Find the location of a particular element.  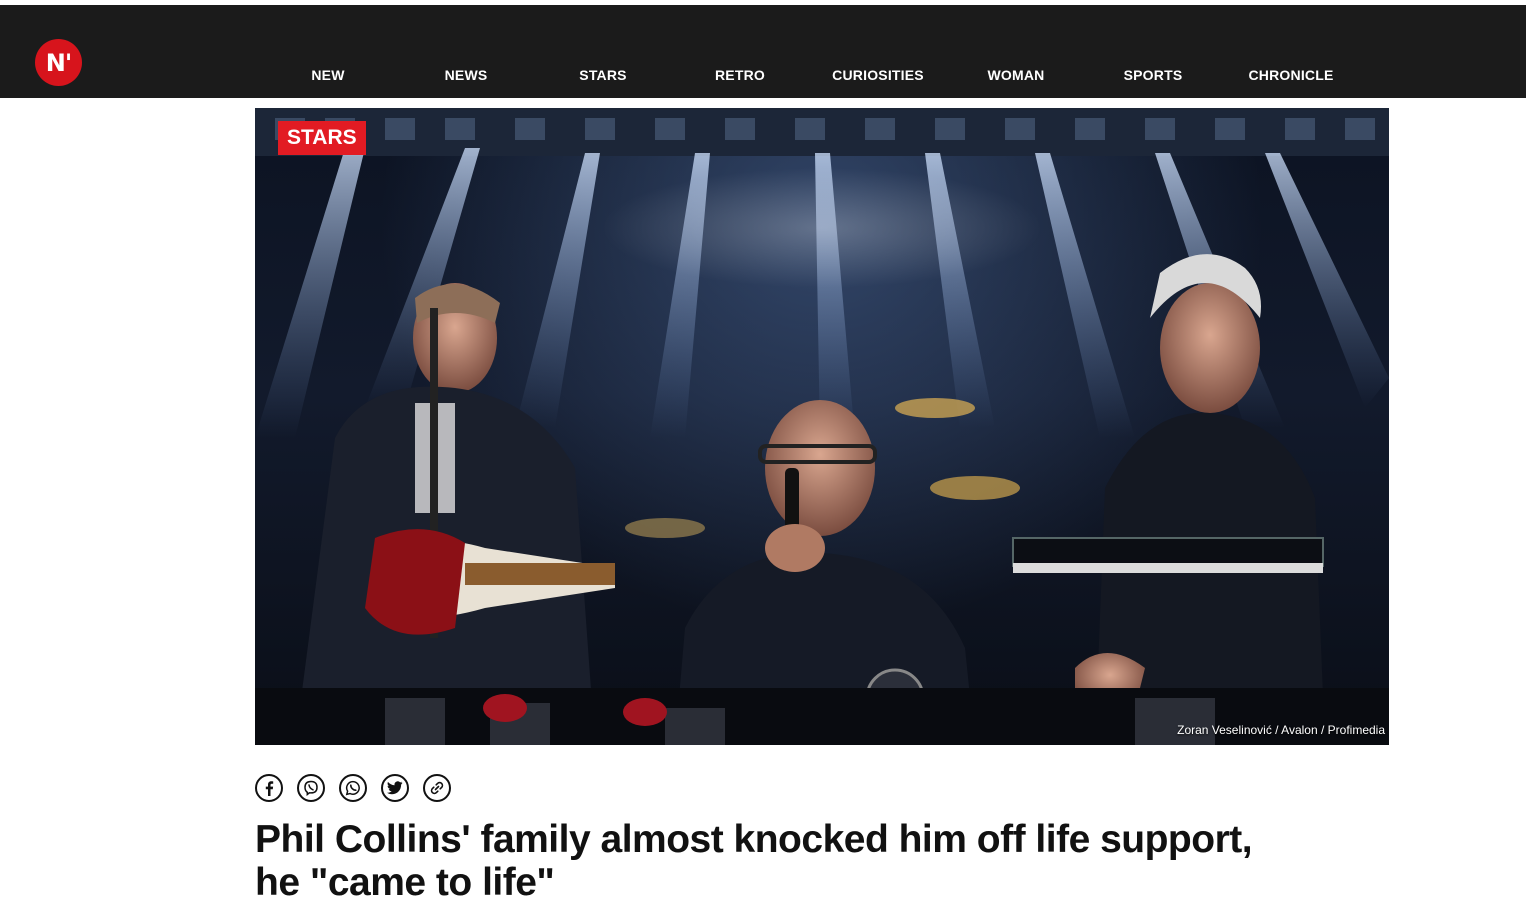

nav-item-new: NEW is located at coordinates (328, 75).